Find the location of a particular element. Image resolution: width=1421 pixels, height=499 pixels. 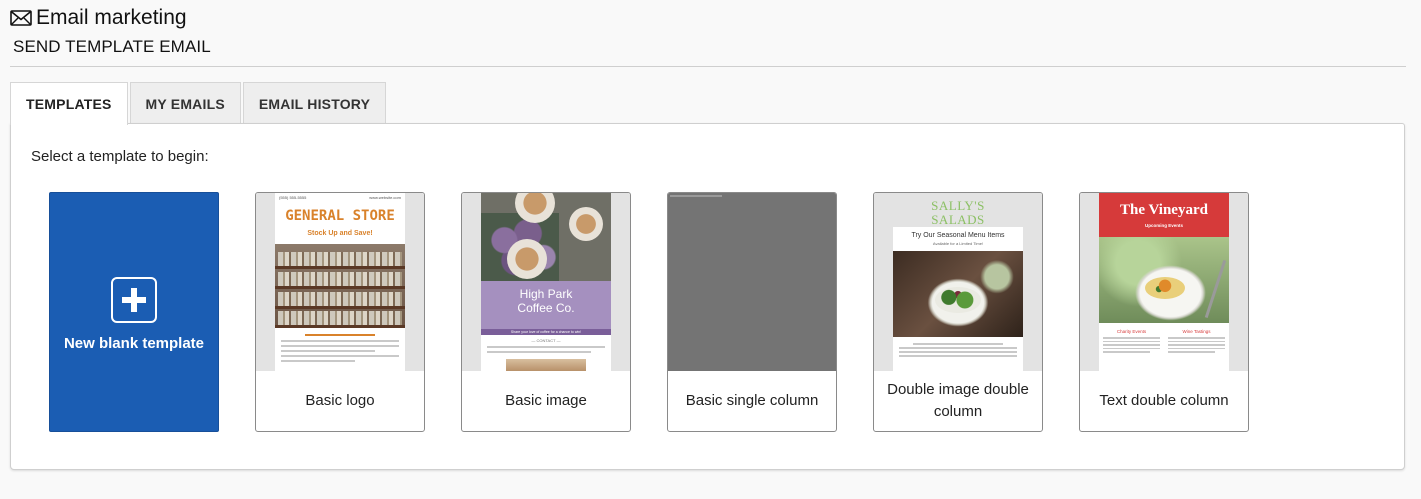

preview-topbar: (555) 555-5555 www.website.com is located at coordinates (340, 197).